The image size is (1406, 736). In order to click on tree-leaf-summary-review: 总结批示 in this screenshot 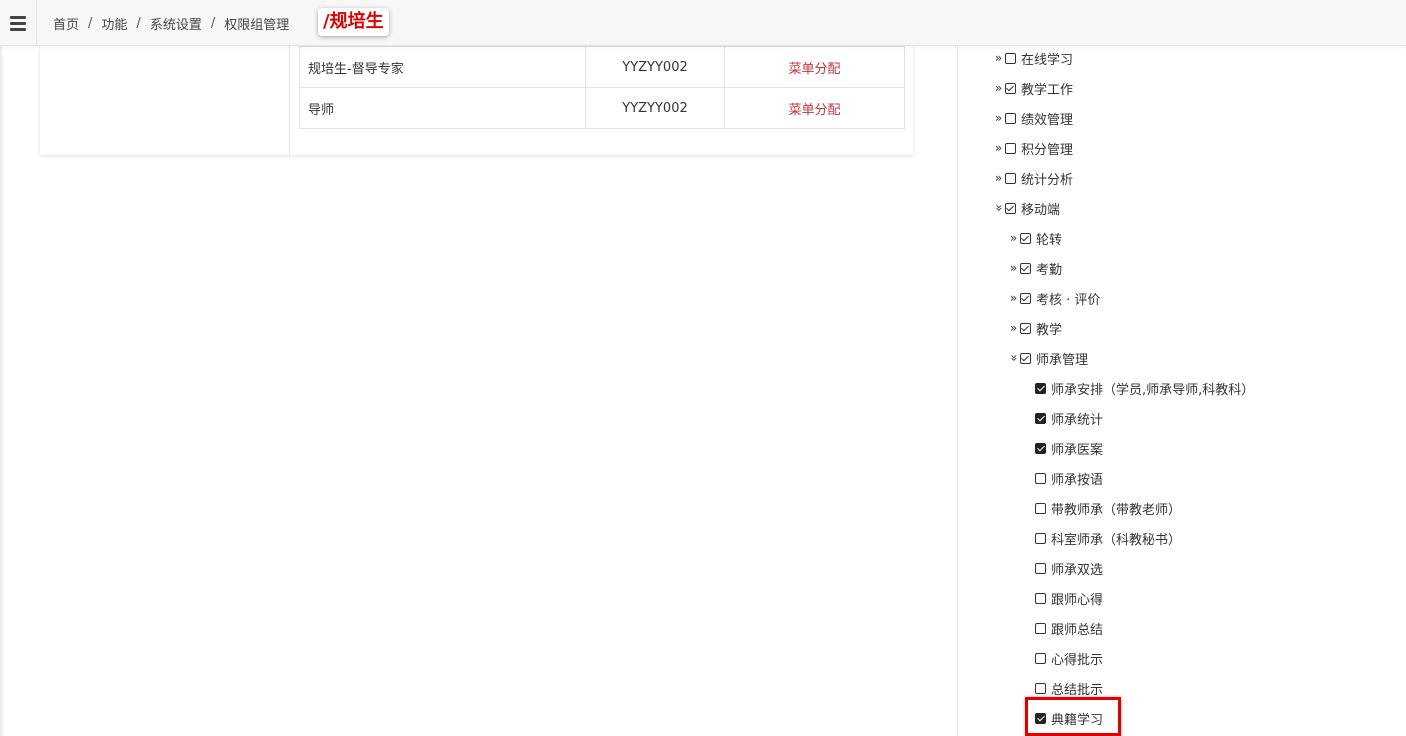, I will do `click(1069, 688)`.